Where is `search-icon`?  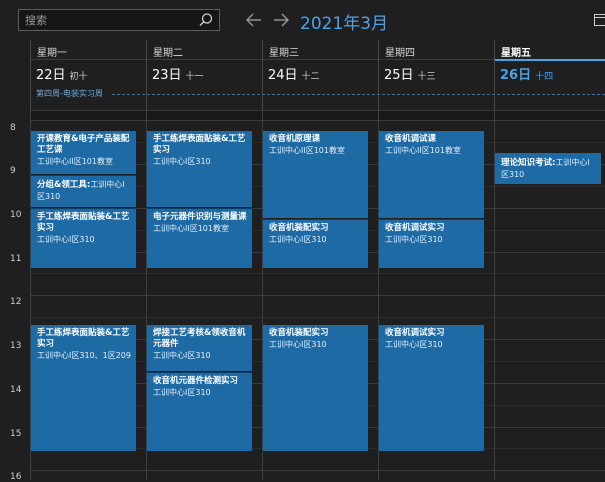
search-icon is located at coordinates (206, 20).